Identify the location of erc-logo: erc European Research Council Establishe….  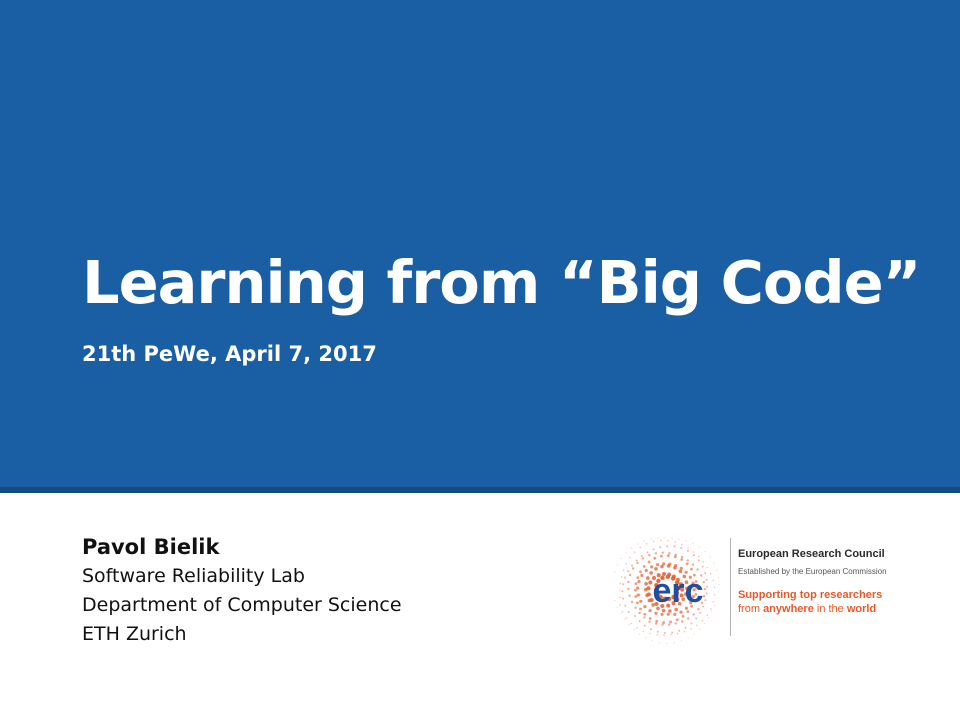
(764, 589).